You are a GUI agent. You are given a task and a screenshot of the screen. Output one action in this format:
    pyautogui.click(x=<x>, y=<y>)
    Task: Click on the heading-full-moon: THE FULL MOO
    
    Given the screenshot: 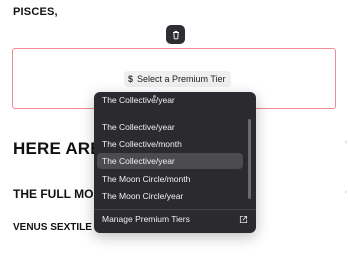 What is the action you would take?
    pyautogui.click(x=55, y=194)
    